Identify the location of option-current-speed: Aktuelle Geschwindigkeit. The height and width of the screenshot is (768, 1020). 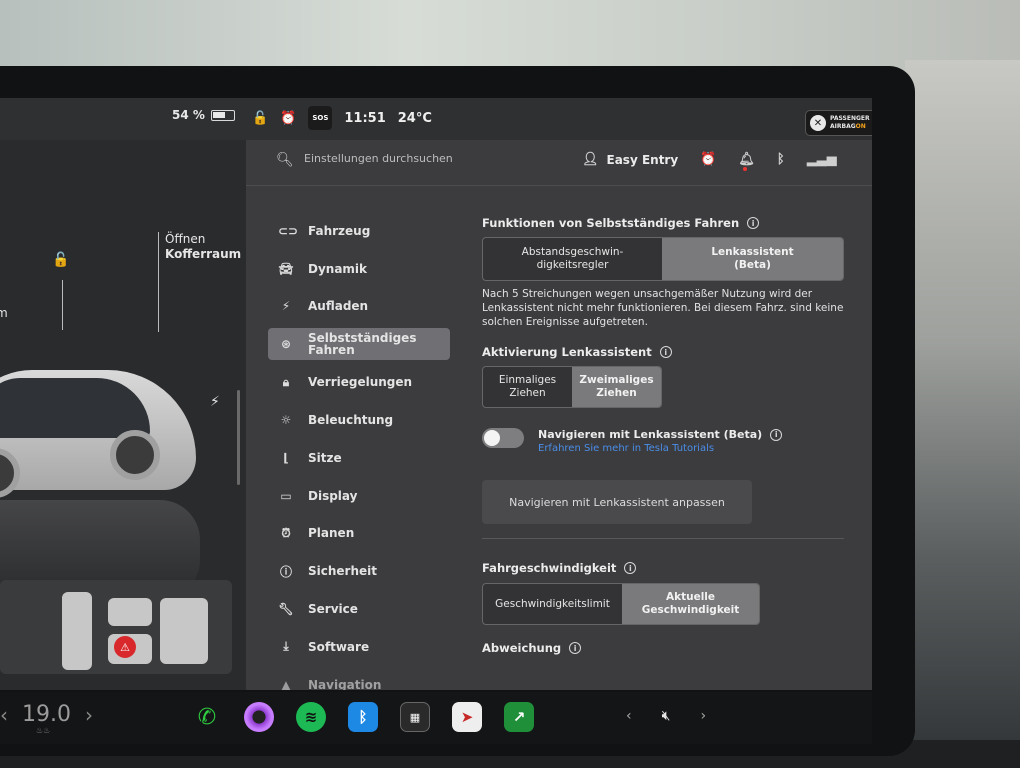
(690, 604).